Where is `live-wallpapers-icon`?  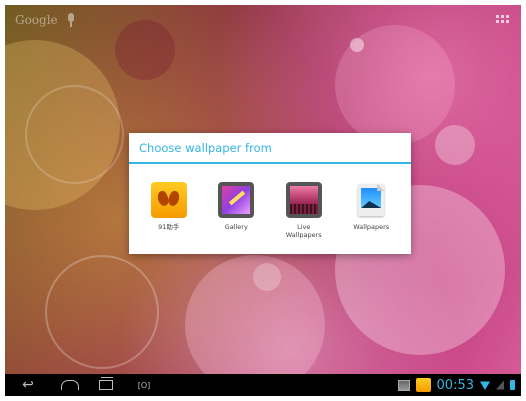
live-wallpapers-icon is located at coordinates (303, 200).